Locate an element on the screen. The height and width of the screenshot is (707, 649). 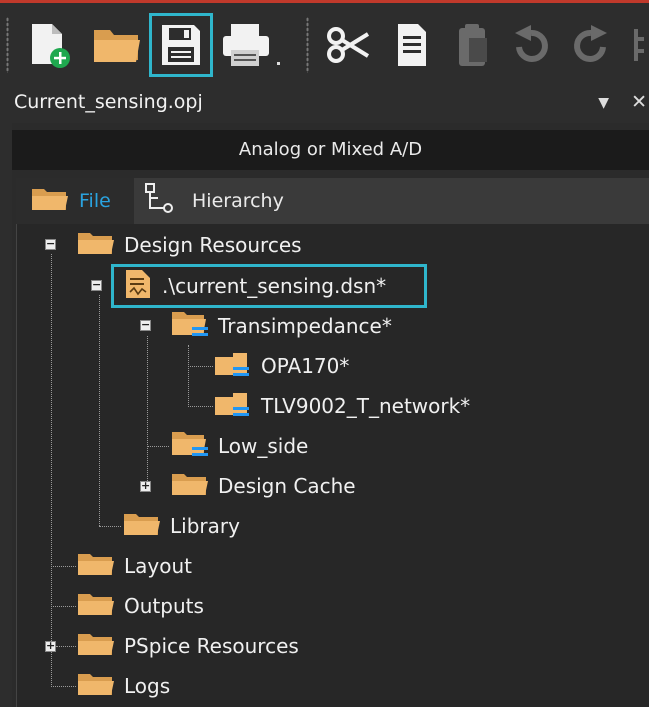
tree-item-pspice-resources: PSpice Resources is located at coordinates (187, 646).